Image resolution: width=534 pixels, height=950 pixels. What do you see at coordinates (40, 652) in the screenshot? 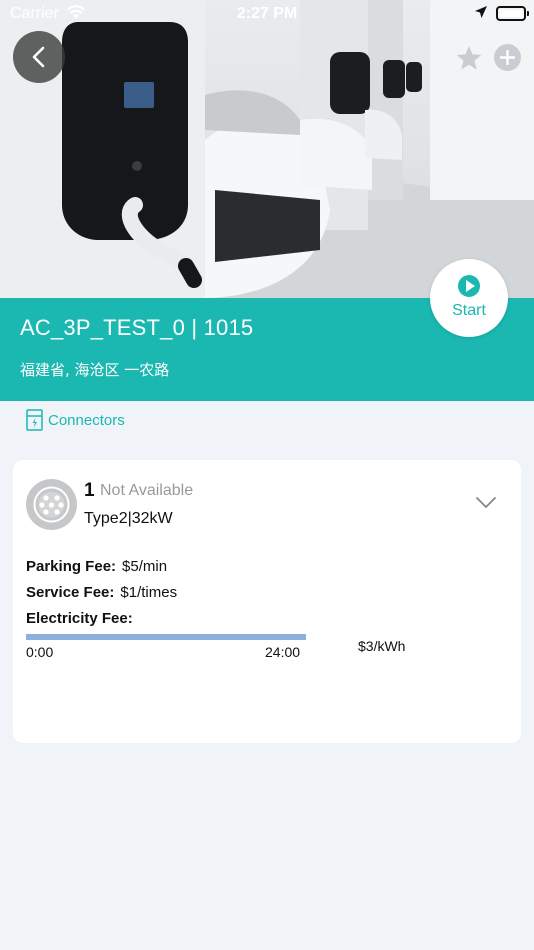
I see `timebar-start-label: 0:00` at bounding box center [40, 652].